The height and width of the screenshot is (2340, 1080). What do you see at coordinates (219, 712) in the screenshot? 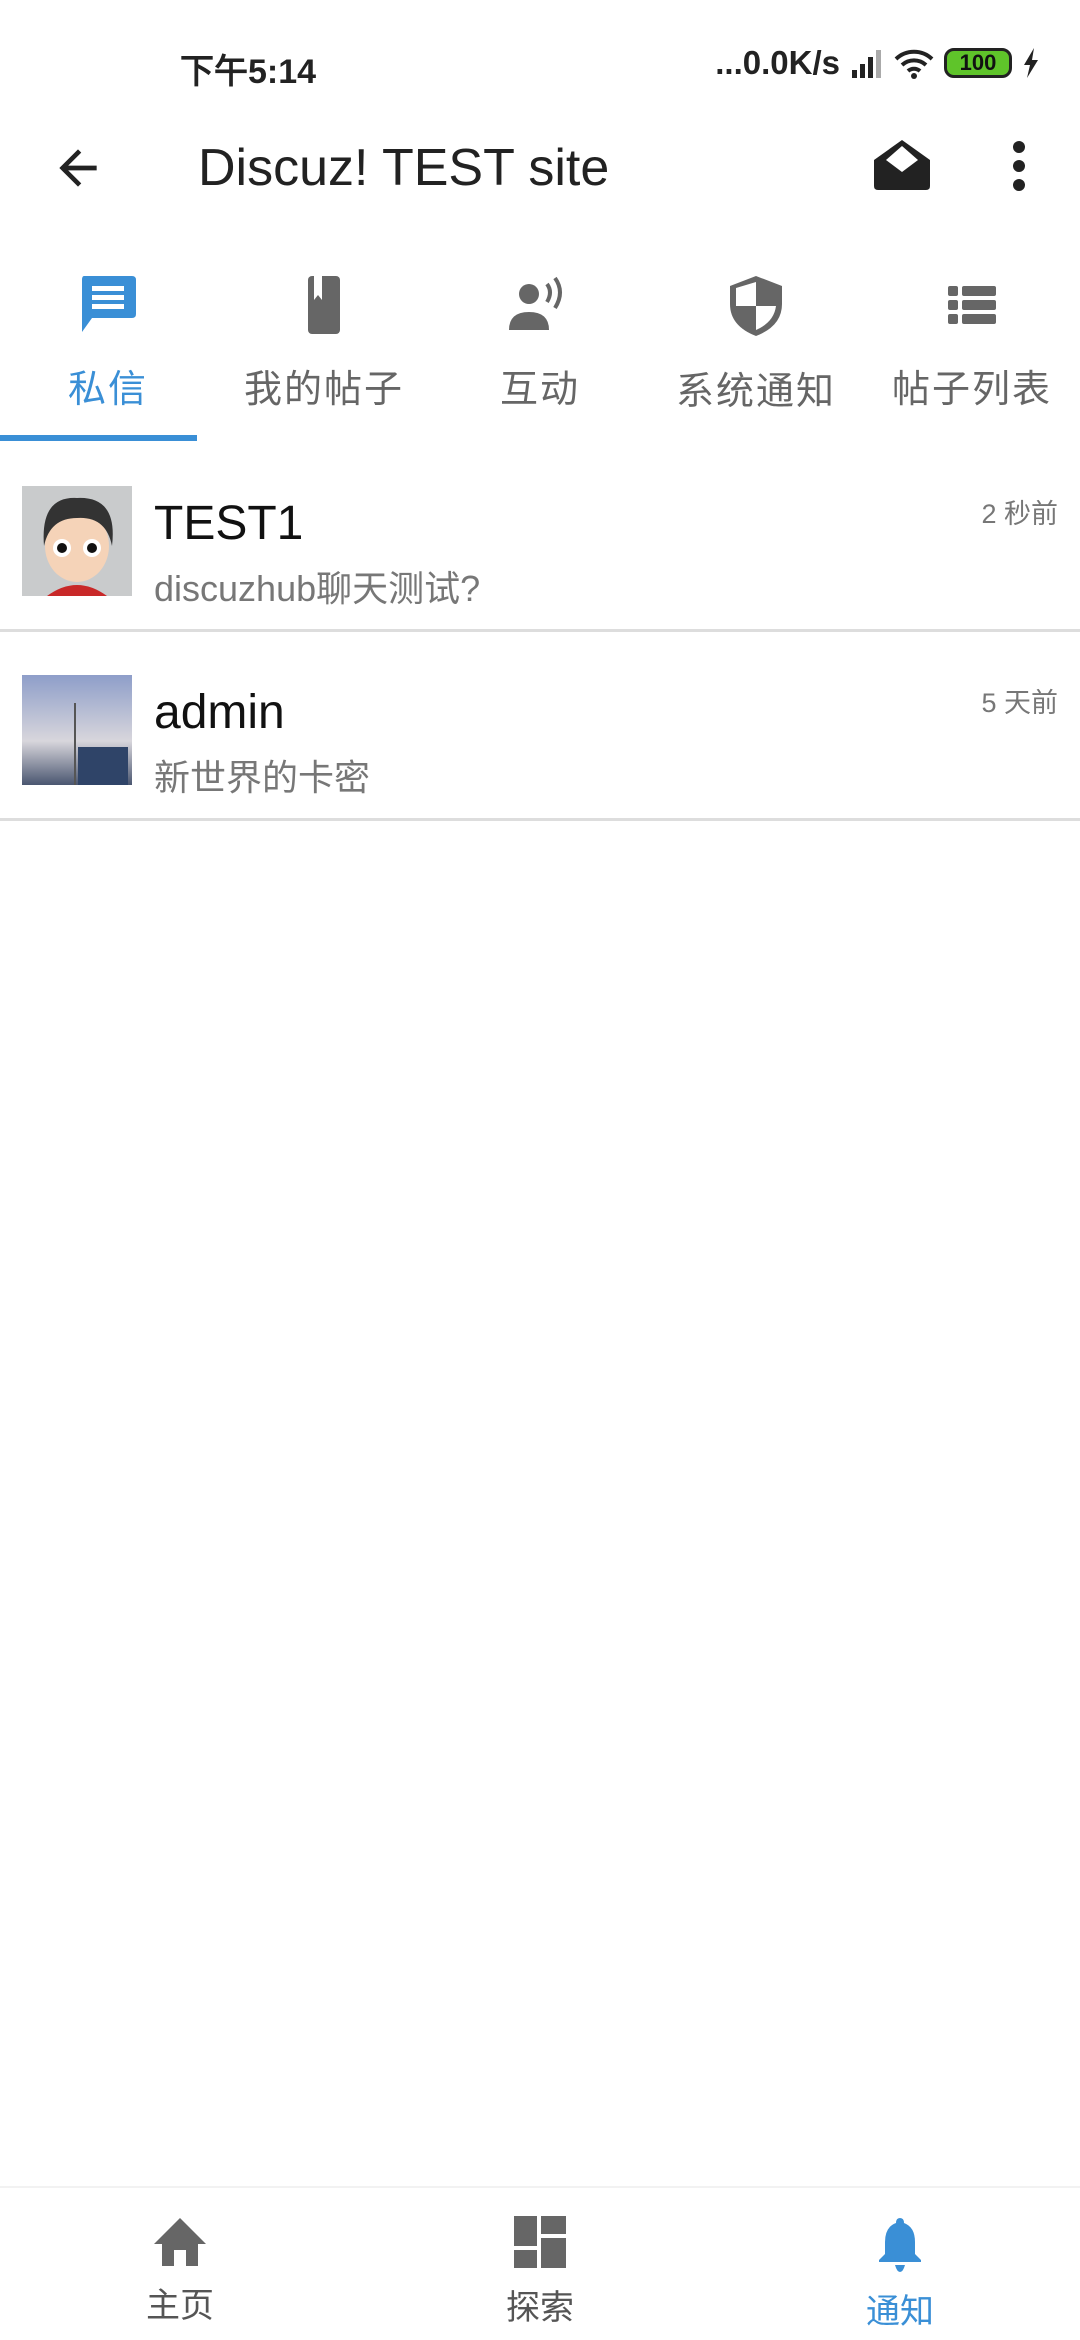
I see `sender-name: admin` at bounding box center [219, 712].